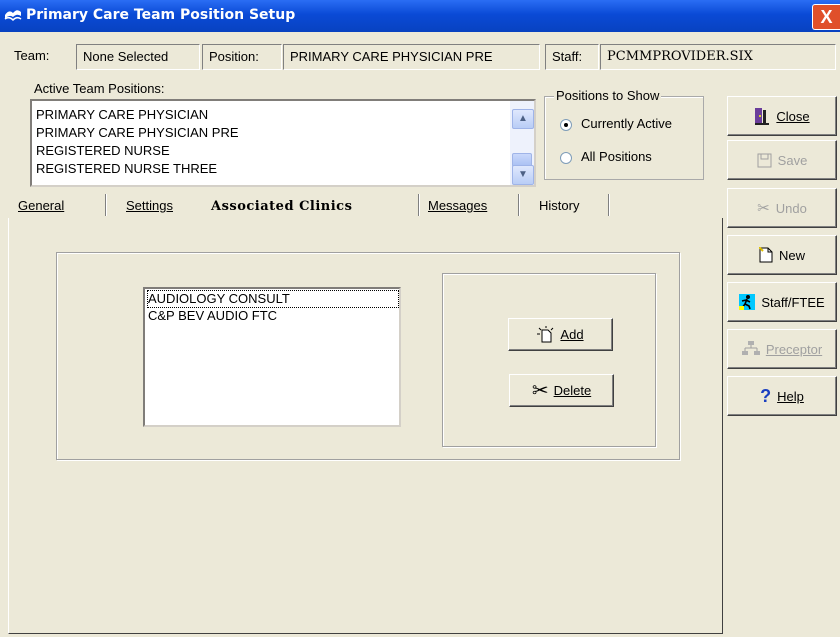 The width and height of the screenshot is (840, 637). Describe the element at coordinates (624, 138) in the screenshot. I see `positions-to-show-group` at that location.